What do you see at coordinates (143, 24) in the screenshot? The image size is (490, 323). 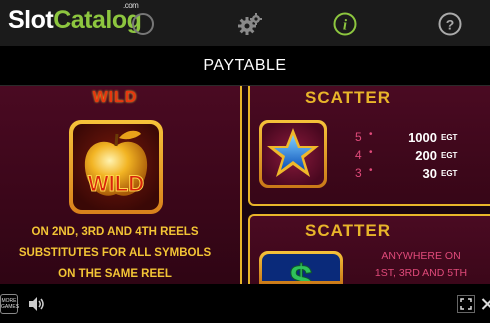 I see `slot-machine-icon` at bounding box center [143, 24].